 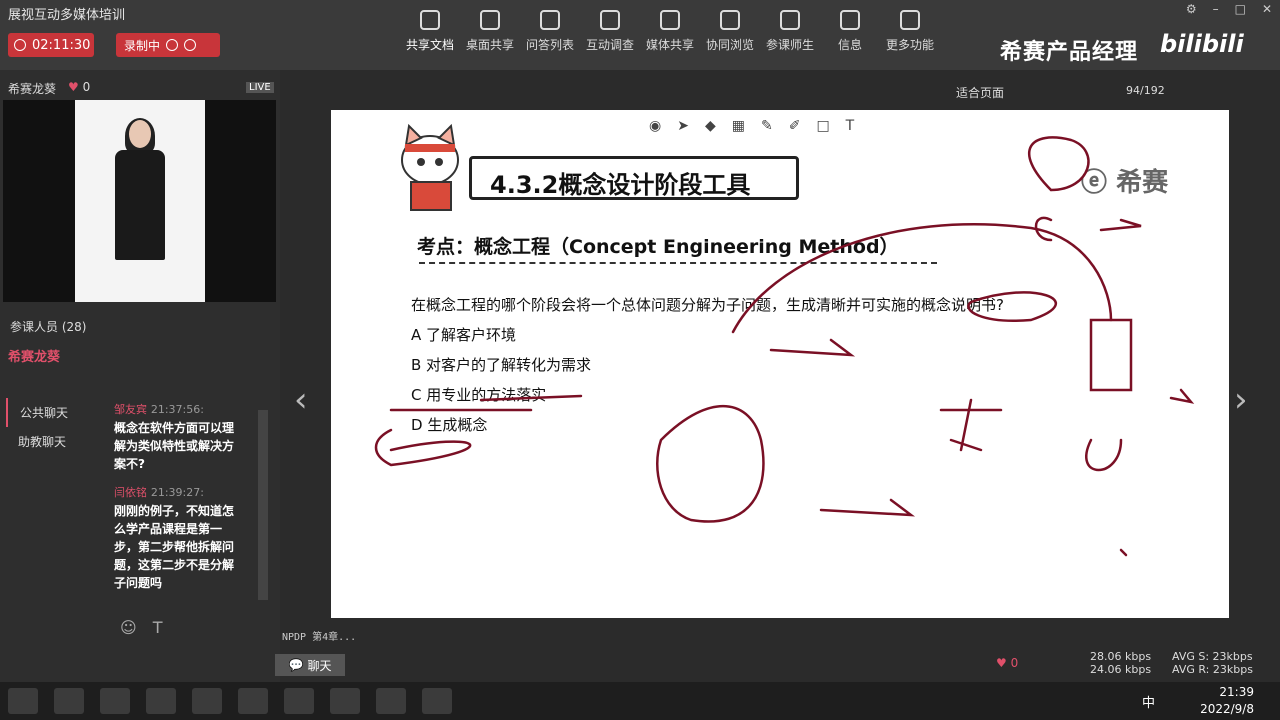 What do you see at coordinates (610, 31) in the screenshot?
I see `survey-button: 互动调查` at bounding box center [610, 31].